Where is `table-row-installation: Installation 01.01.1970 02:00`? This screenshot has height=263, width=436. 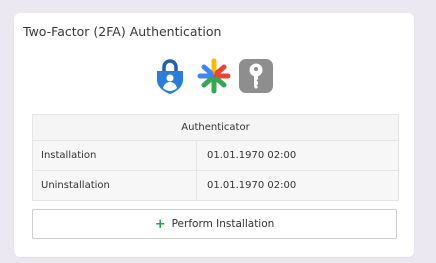
table-row-installation: Installation 01.01.1970 02:00 is located at coordinates (215, 156).